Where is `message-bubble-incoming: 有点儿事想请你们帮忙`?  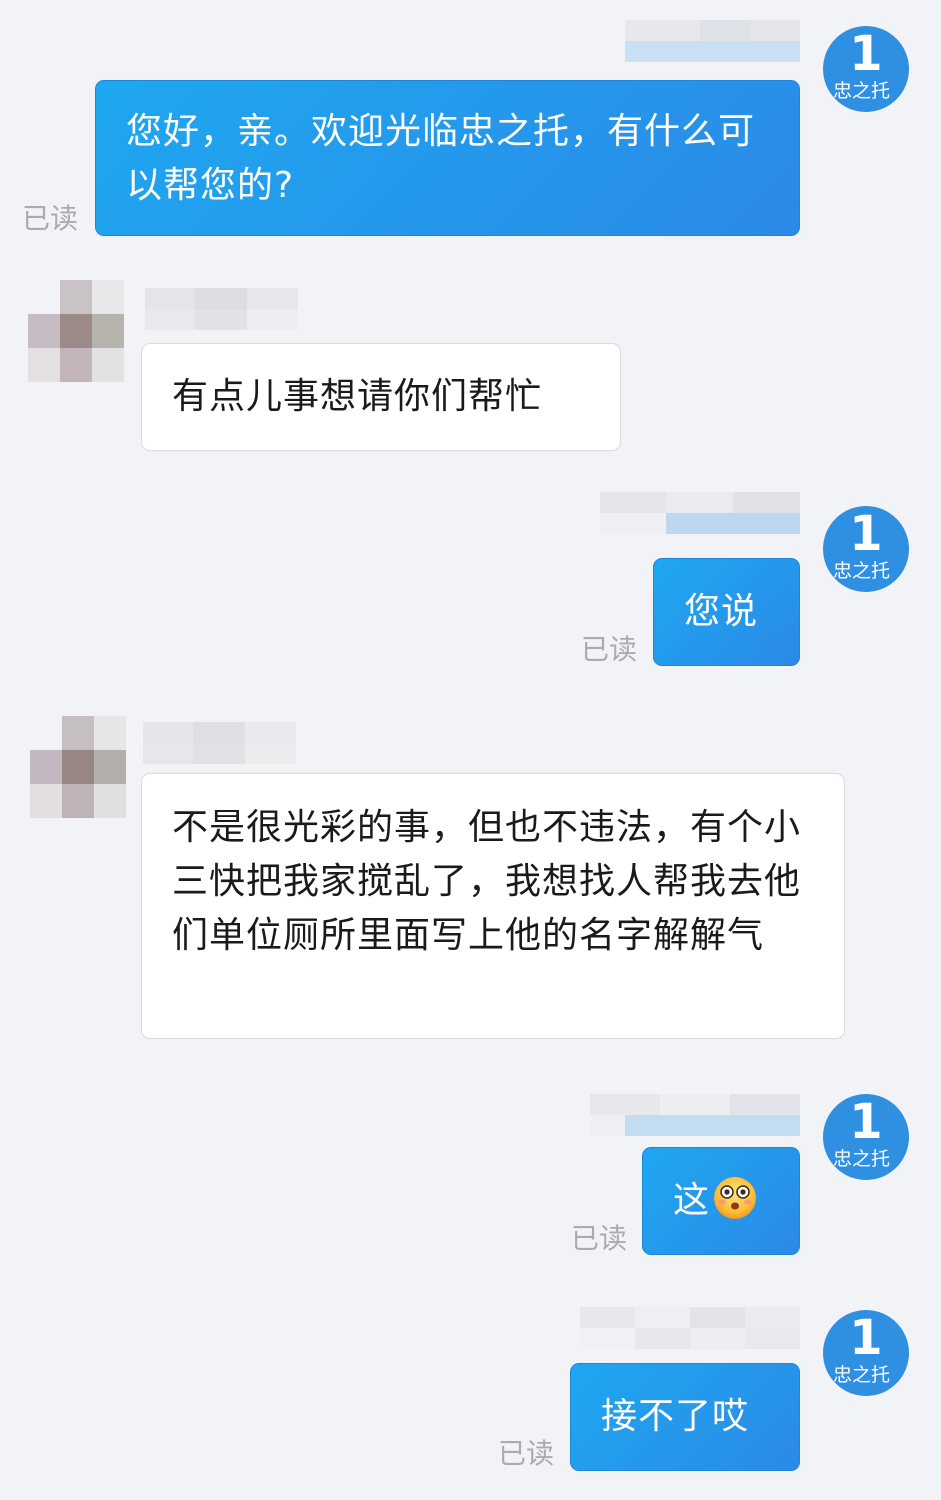
message-bubble-incoming: 有点儿事想请你们帮忙 is located at coordinates (381, 397).